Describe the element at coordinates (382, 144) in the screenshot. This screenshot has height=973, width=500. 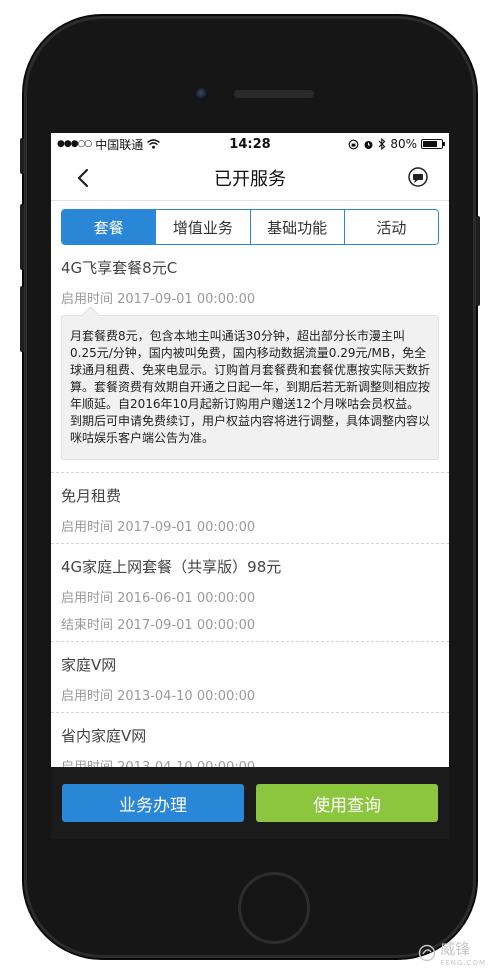
I see `bluetooth-icon` at that location.